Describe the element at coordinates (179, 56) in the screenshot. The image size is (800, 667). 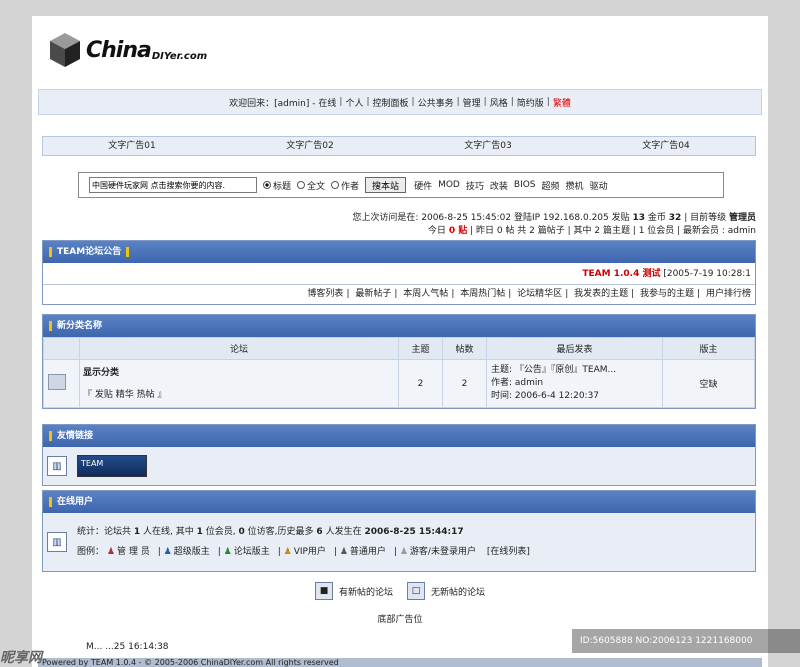
I see `logo-sub-text: DIYer.com` at that location.